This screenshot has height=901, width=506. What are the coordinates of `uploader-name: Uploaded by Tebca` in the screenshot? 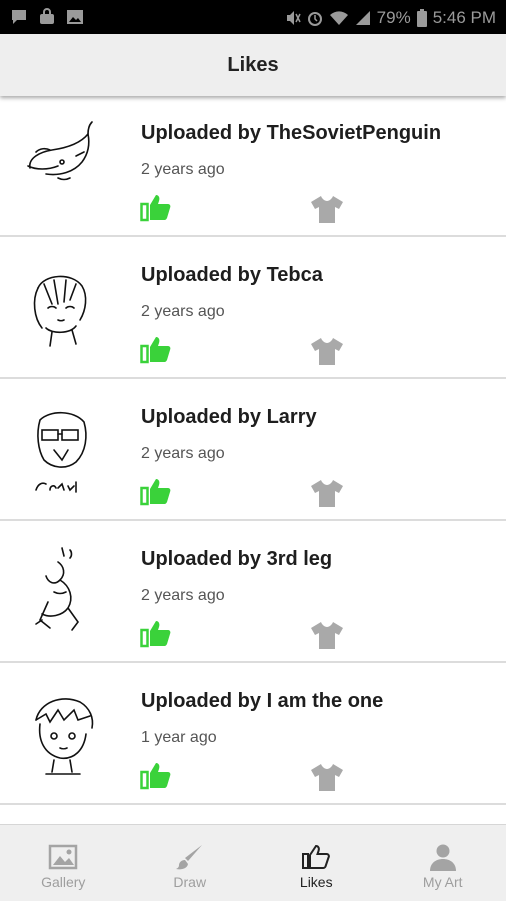 It's located at (232, 275).